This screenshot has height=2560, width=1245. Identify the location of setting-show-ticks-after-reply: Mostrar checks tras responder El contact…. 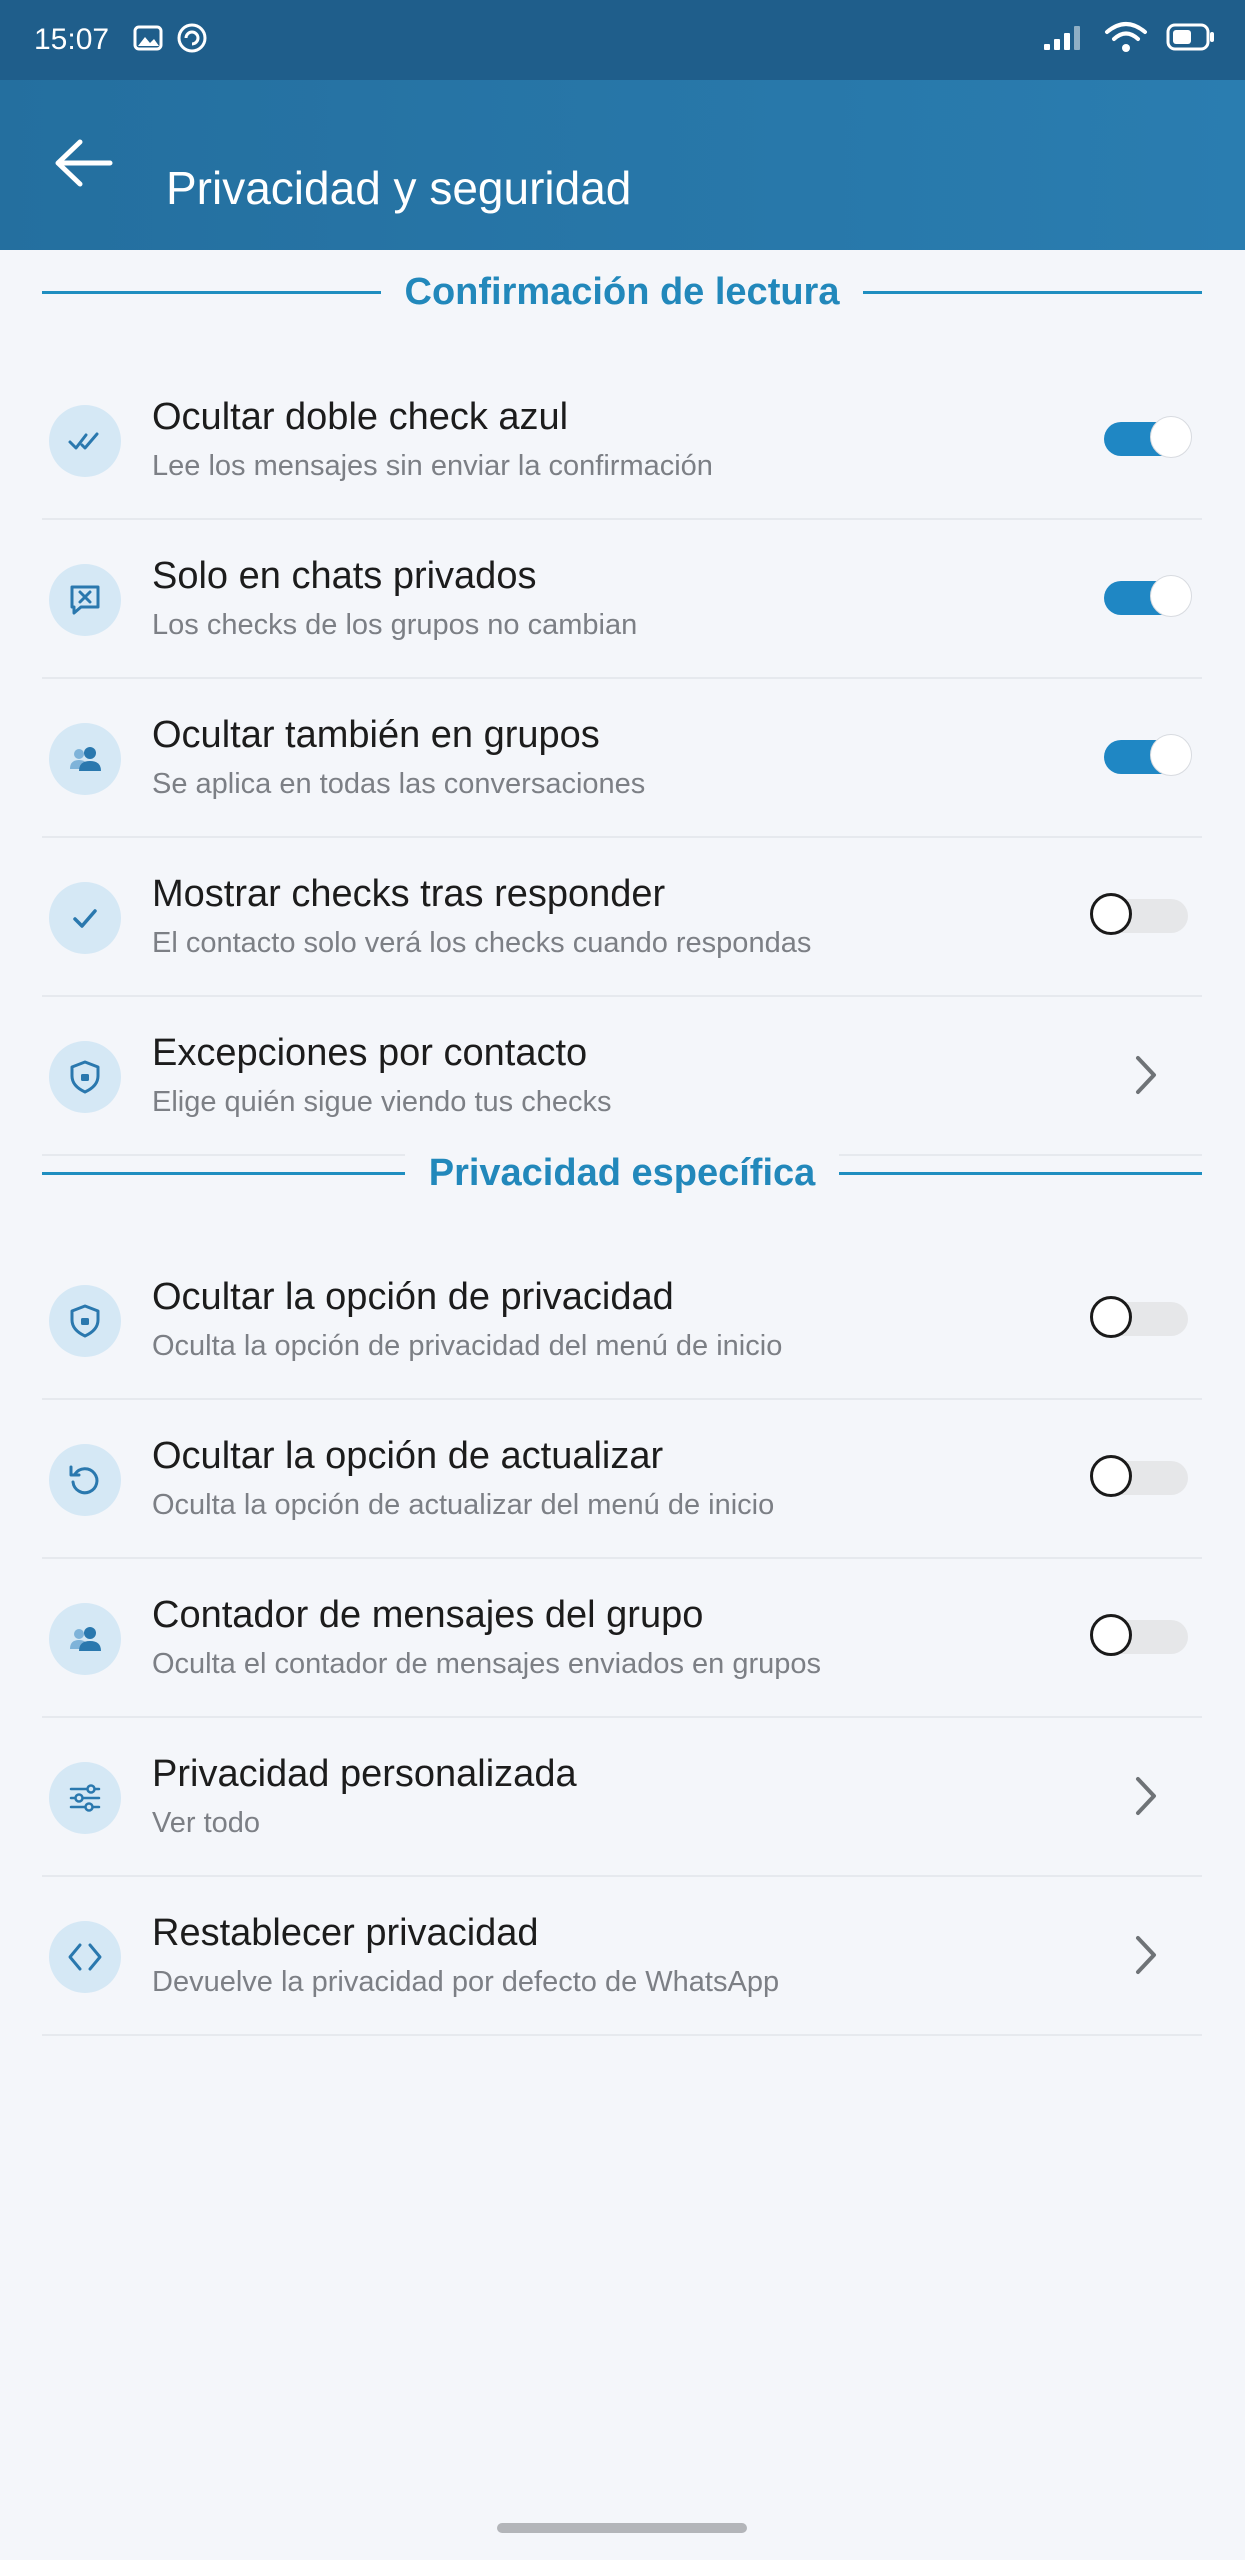
(622, 917).